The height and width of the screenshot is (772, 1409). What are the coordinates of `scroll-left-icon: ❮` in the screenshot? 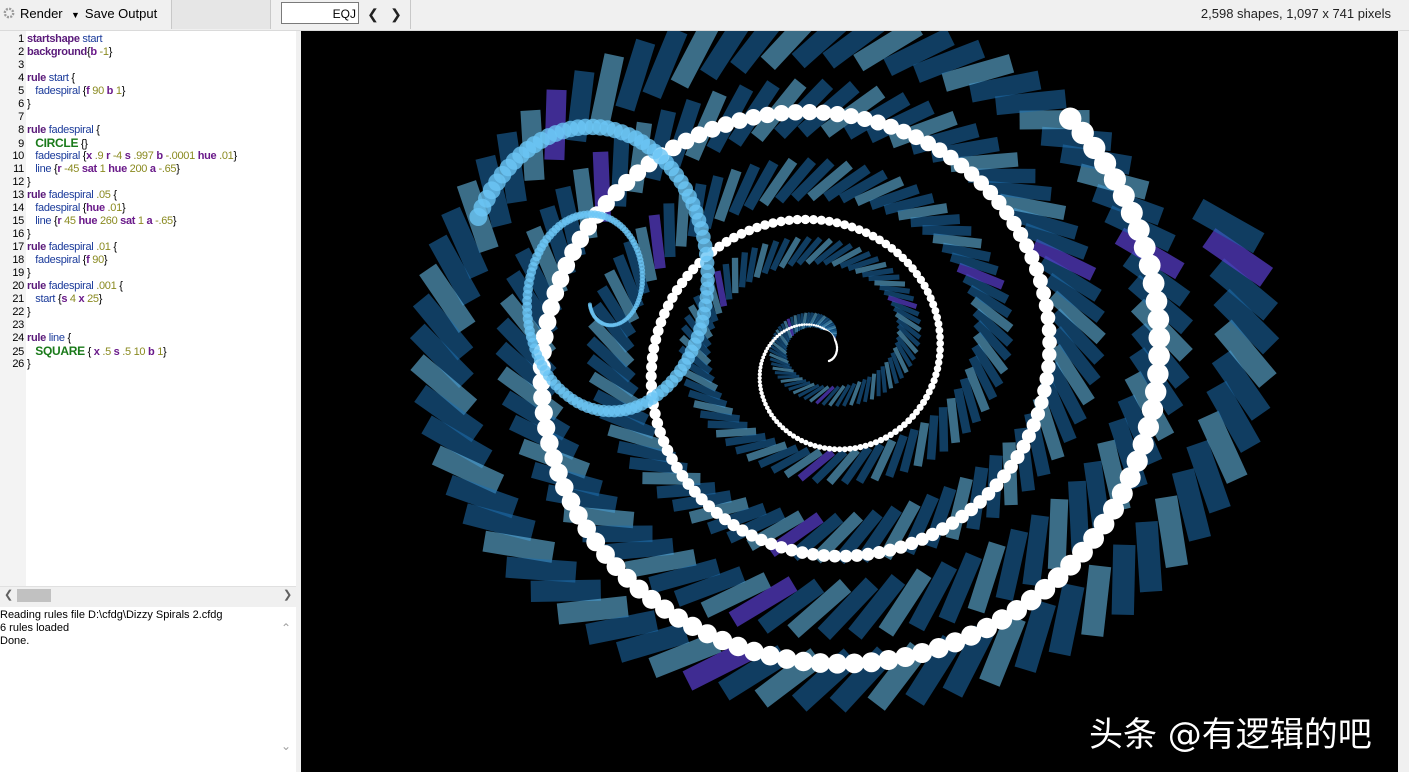 It's located at (8, 594).